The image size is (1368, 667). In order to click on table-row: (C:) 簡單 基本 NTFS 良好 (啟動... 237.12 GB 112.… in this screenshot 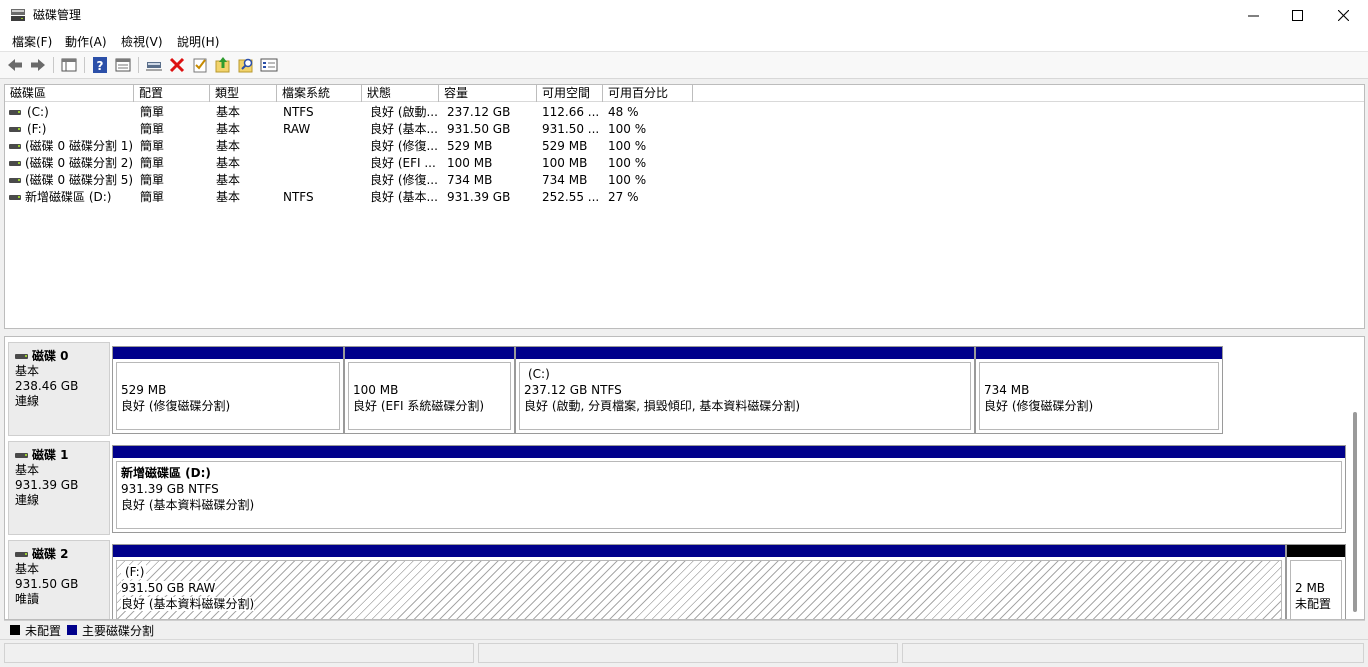, I will do `click(355, 112)`.